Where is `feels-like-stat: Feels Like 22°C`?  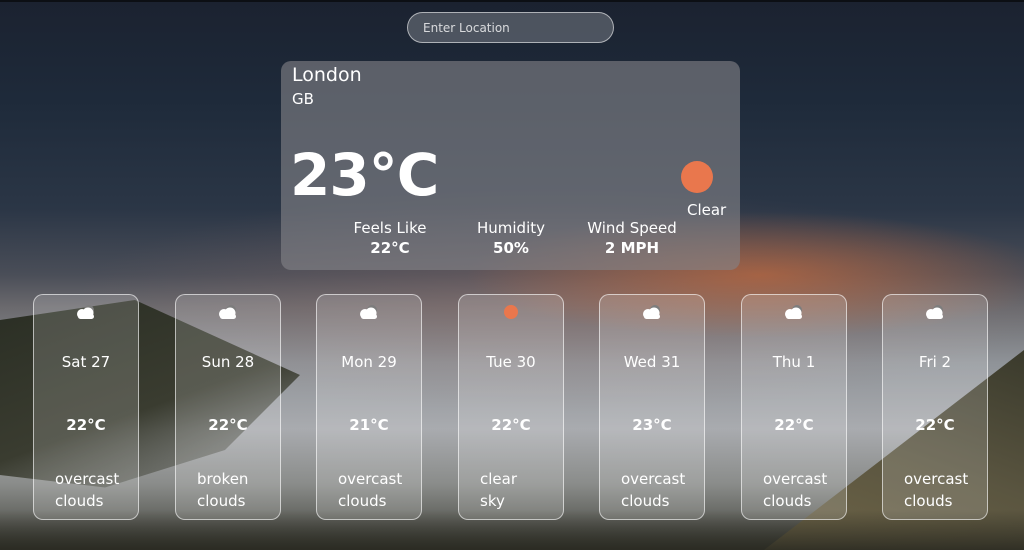 feels-like-stat: Feels Like 22°C is located at coordinates (390, 238).